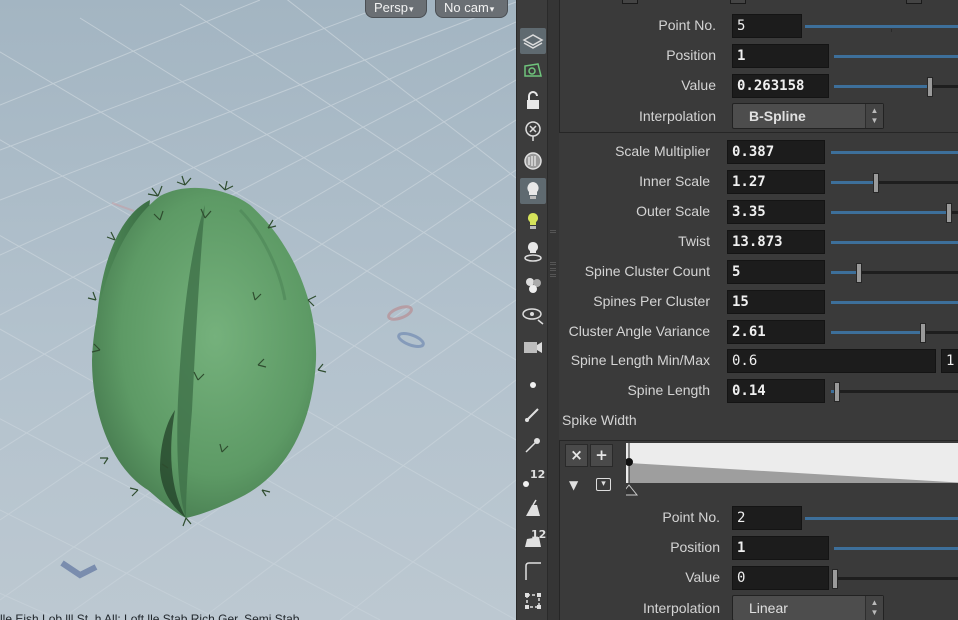  Describe the element at coordinates (533, 251) in the screenshot. I see `light-link-icon` at that location.